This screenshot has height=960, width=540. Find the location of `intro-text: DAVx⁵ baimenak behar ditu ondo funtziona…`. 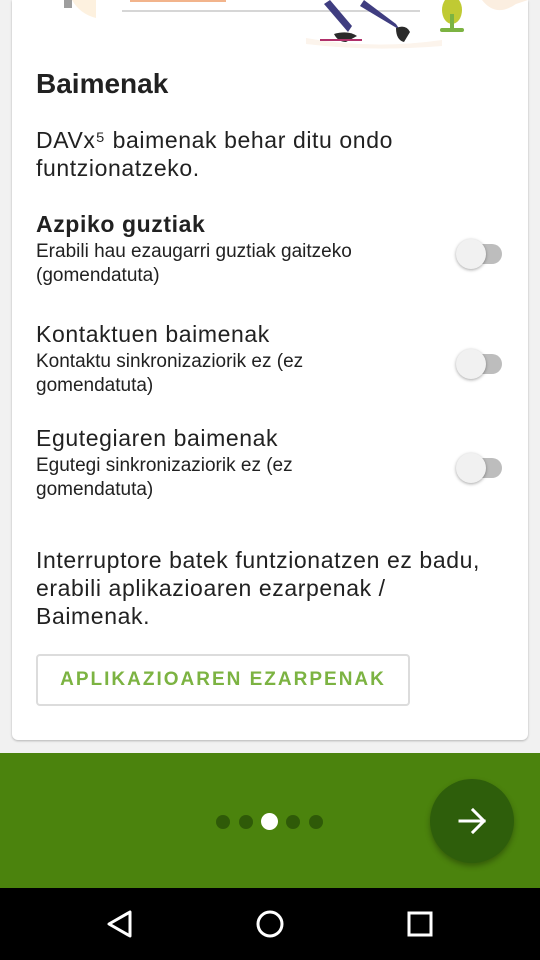

intro-text: DAVx⁵ baimenak behar ditu ondo funtziona… is located at coordinates (214, 154).